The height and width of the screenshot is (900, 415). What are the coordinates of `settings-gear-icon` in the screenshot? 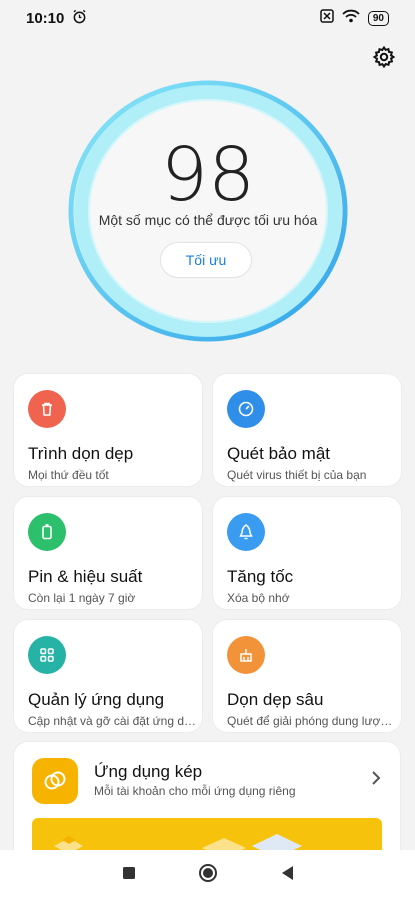 It's located at (384, 57).